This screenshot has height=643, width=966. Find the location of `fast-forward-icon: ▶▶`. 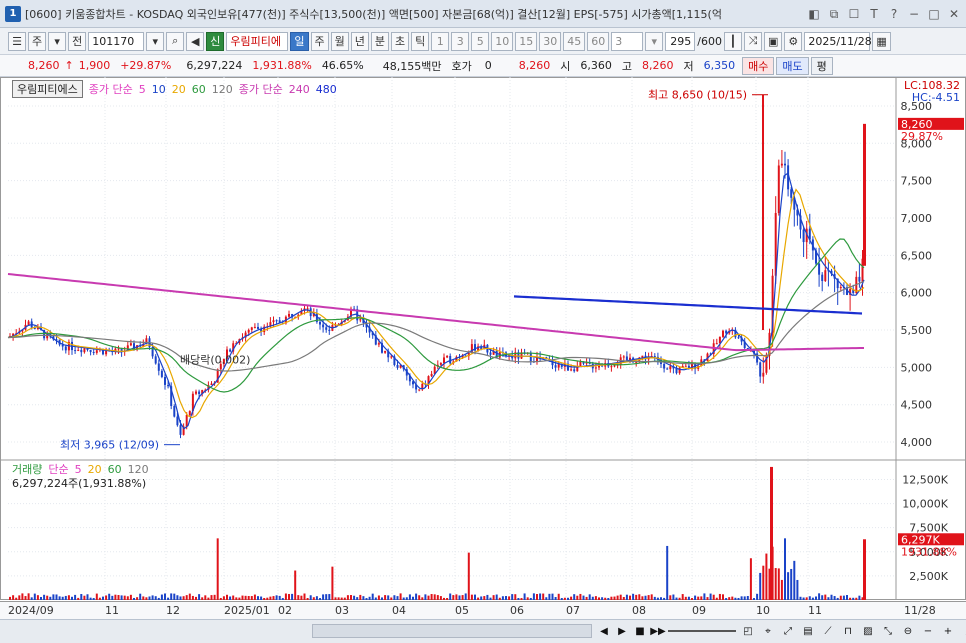

fast-forward-icon: ▶▶ is located at coordinates (658, 631).